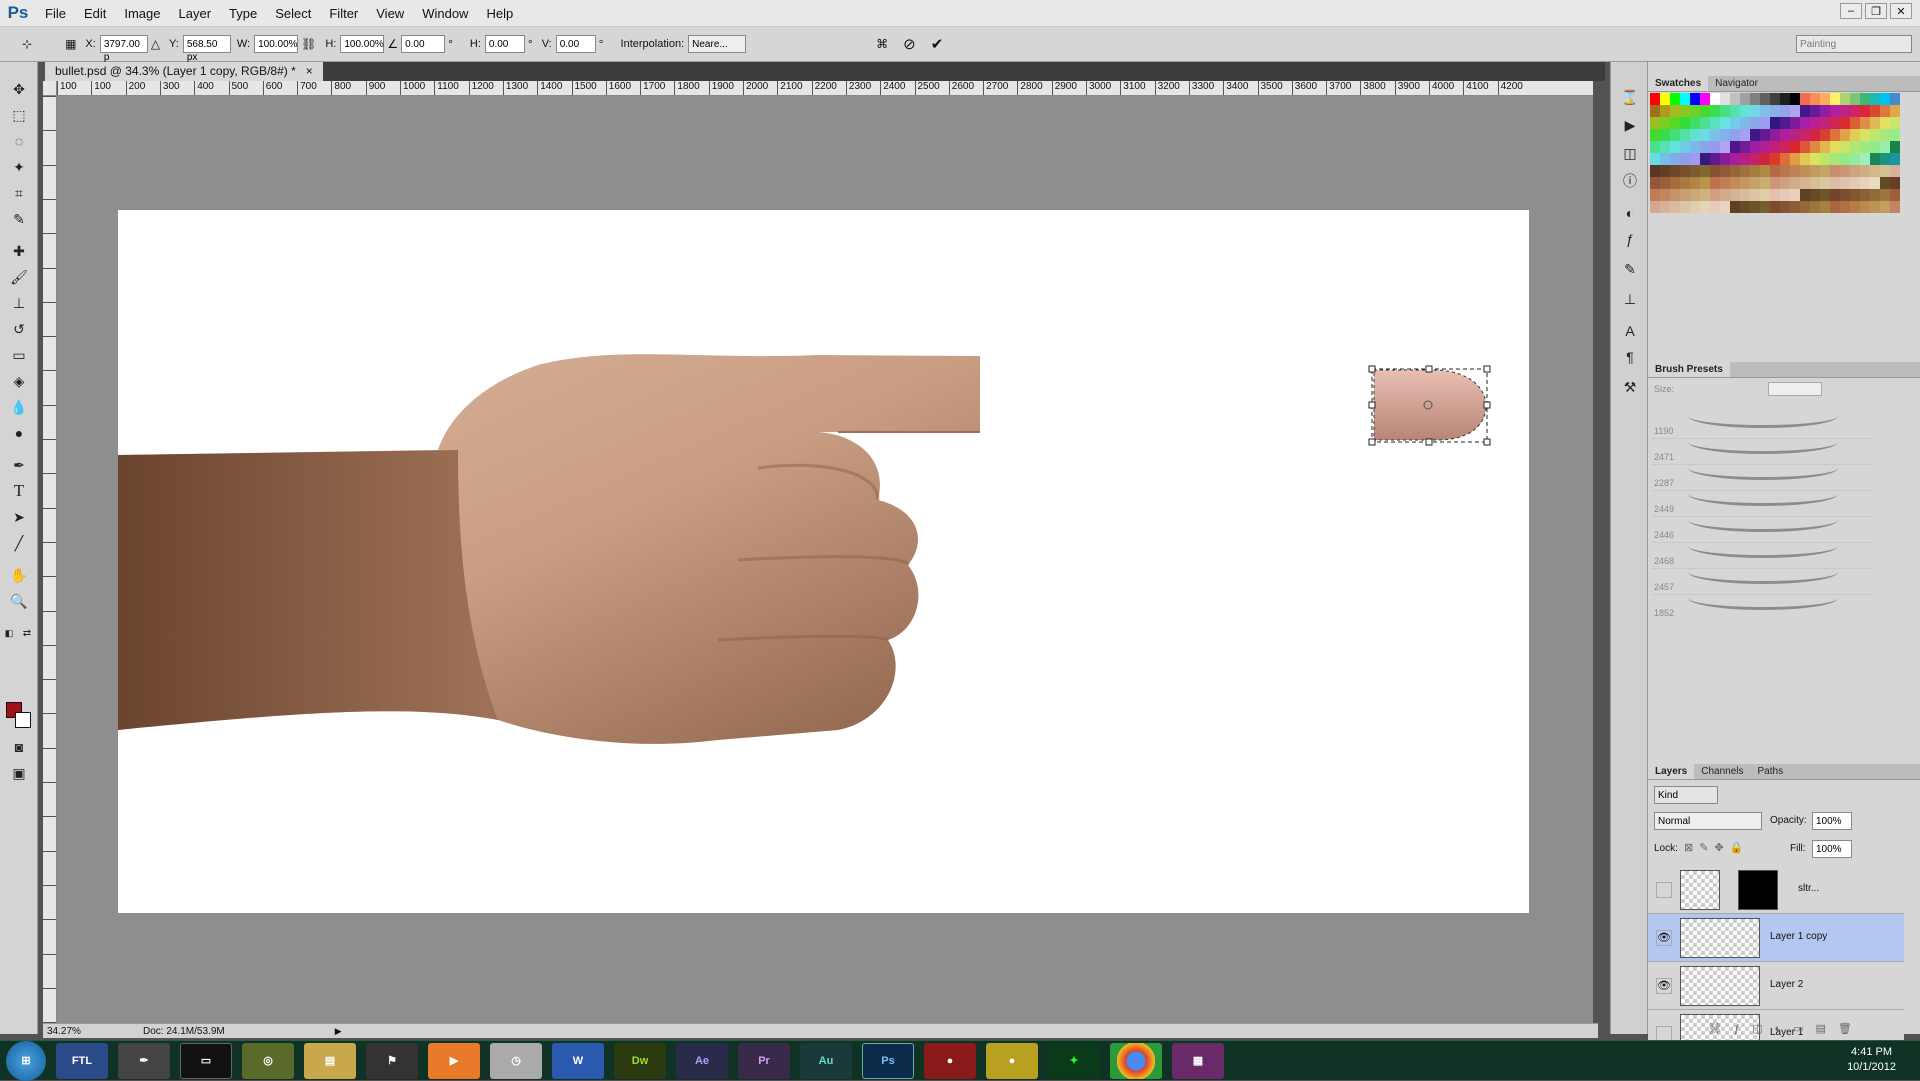 The width and height of the screenshot is (1920, 1081). I want to click on restore-button: ❐, so click(1876, 11).